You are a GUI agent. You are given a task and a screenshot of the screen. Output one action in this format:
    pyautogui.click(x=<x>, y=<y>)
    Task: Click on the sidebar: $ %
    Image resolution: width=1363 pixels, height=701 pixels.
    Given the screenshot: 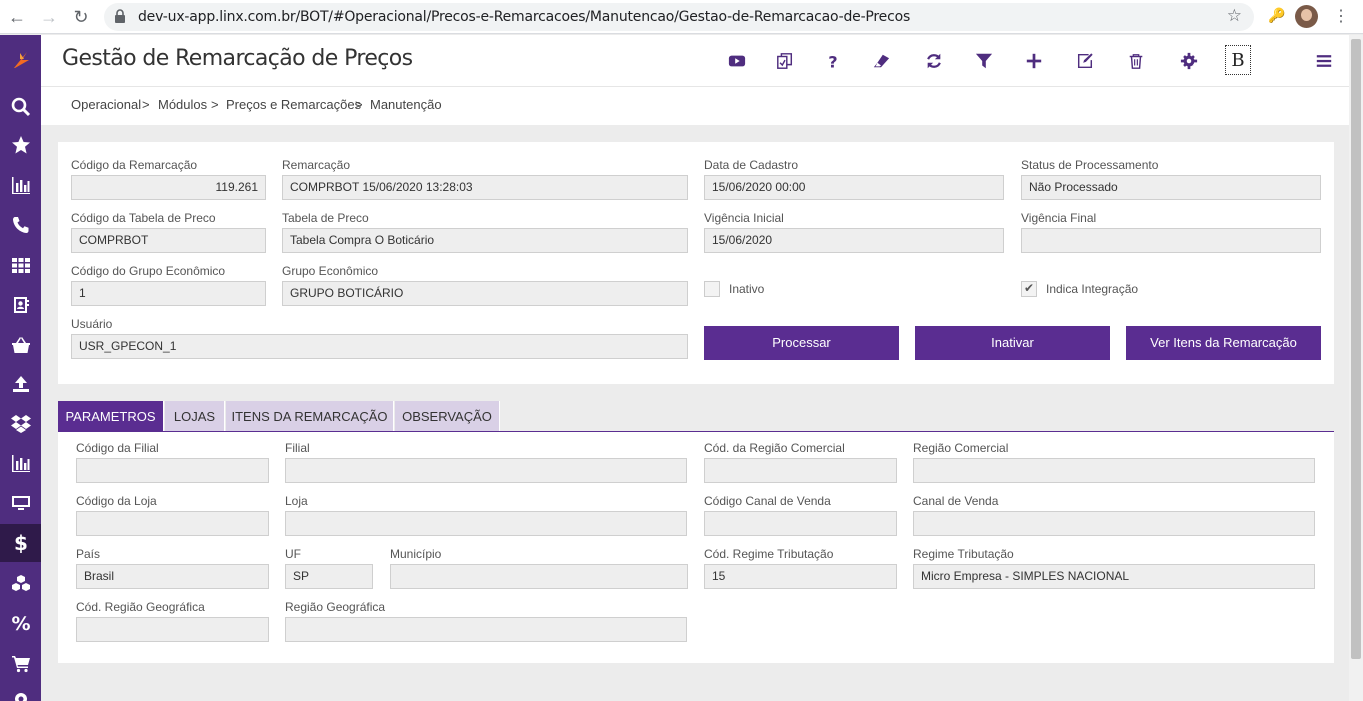 What is the action you would take?
    pyautogui.click(x=20, y=368)
    